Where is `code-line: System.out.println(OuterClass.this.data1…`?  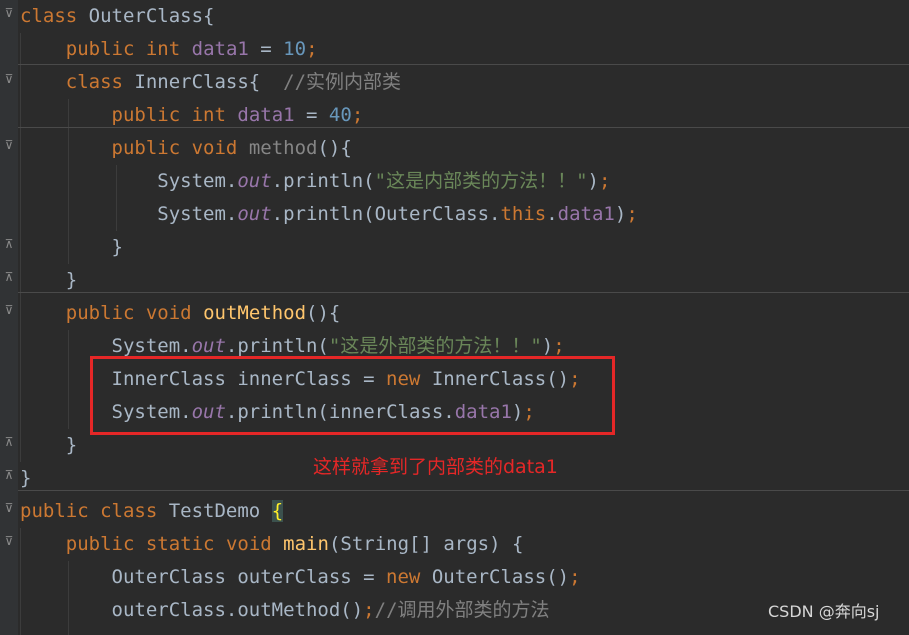 code-line: System.out.println(OuterClass.this.data1… is located at coordinates (329, 214).